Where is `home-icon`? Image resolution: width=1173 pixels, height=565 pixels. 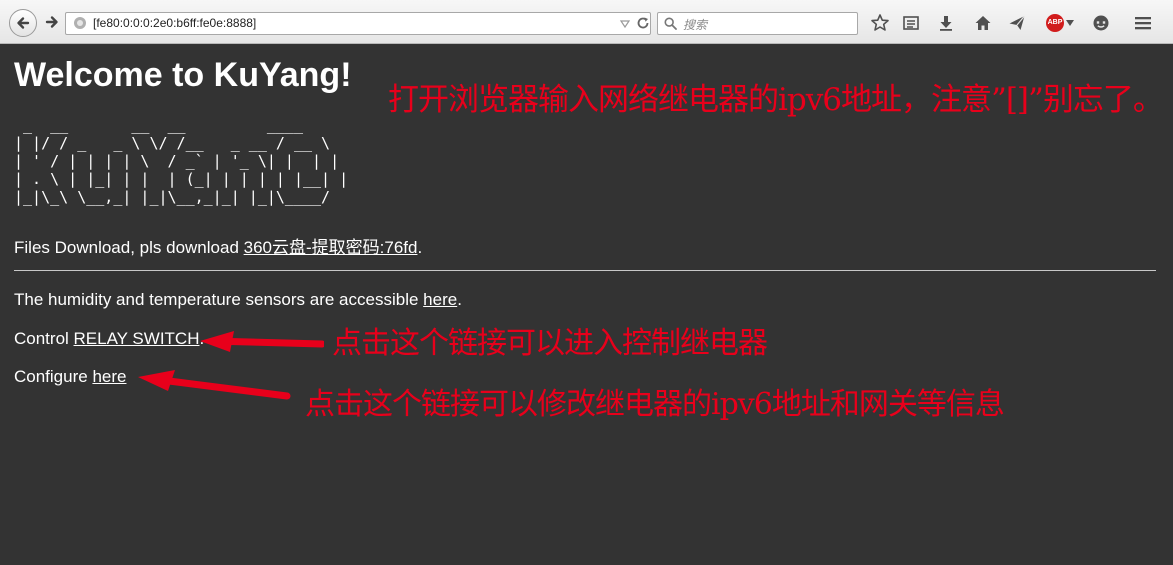
home-icon is located at coordinates (983, 23).